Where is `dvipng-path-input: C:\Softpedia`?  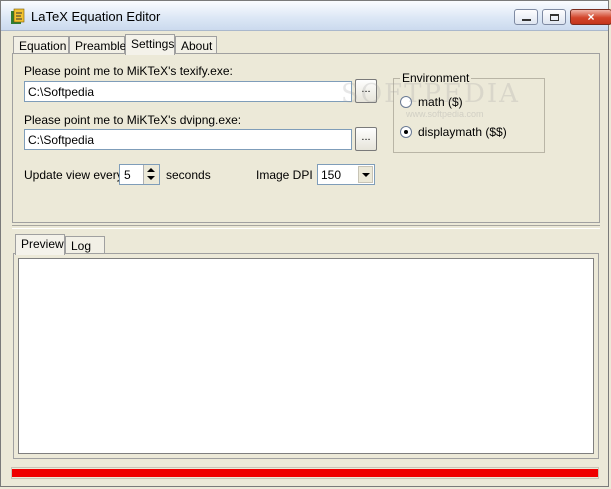
dvipng-path-input: C:\Softpedia is located at coordinates (188, 139).